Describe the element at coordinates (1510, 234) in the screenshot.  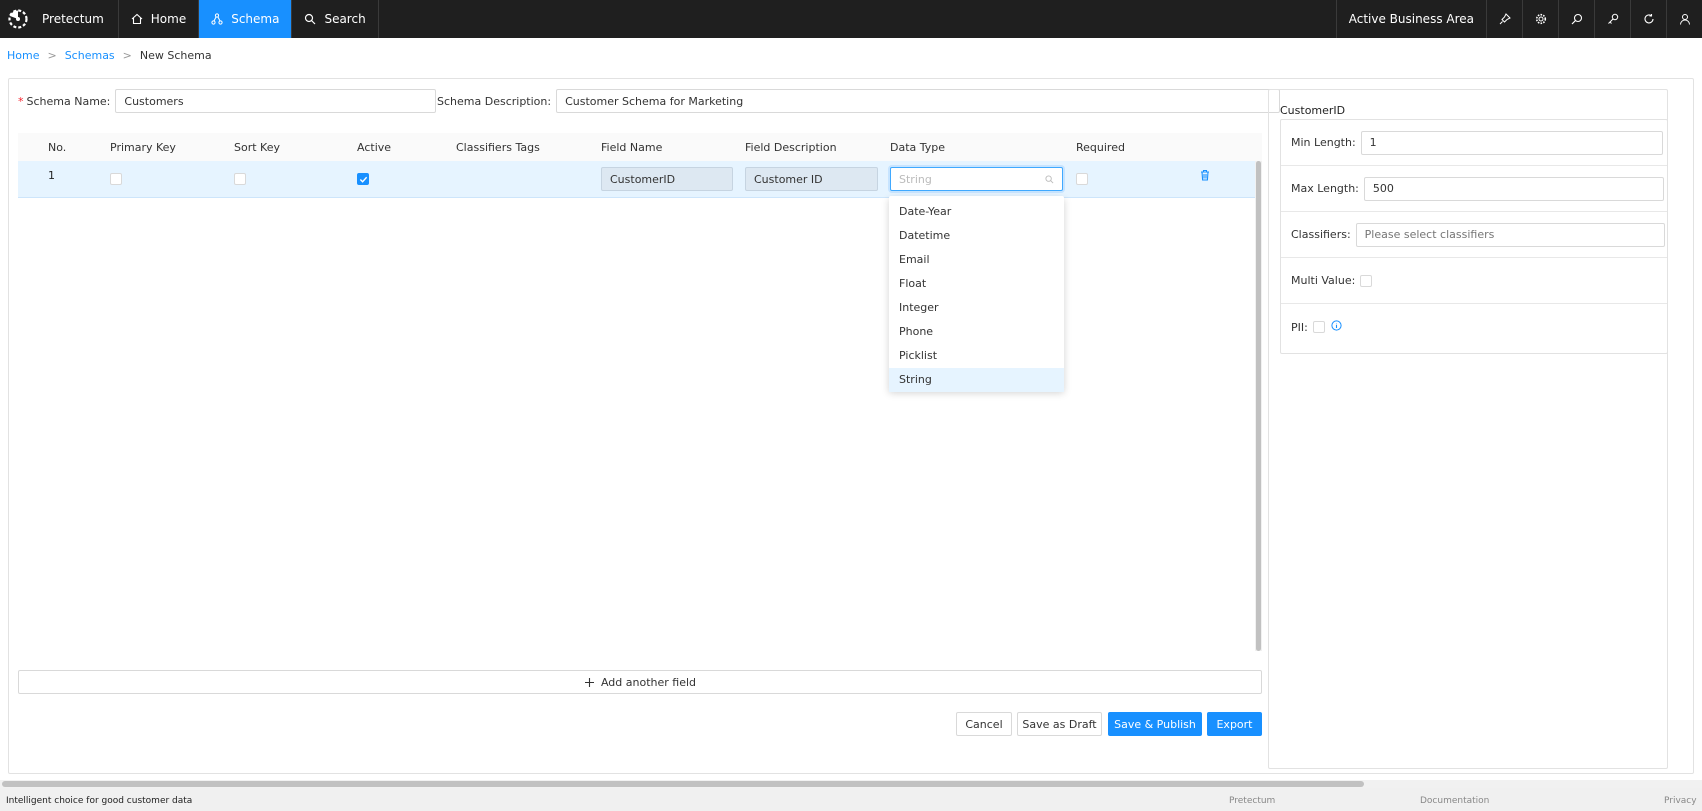
I see `classifiers-select` at that location.